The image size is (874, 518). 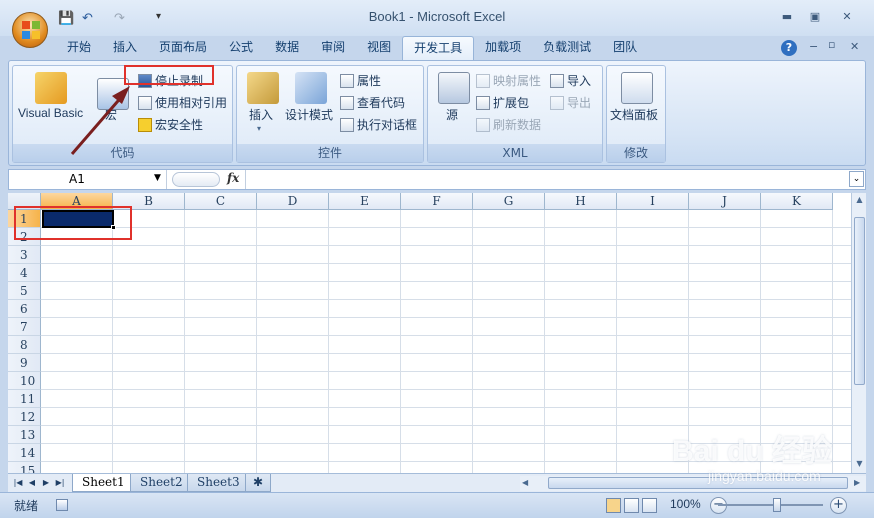 I want to click on office-button, so click(x=30, y=30).